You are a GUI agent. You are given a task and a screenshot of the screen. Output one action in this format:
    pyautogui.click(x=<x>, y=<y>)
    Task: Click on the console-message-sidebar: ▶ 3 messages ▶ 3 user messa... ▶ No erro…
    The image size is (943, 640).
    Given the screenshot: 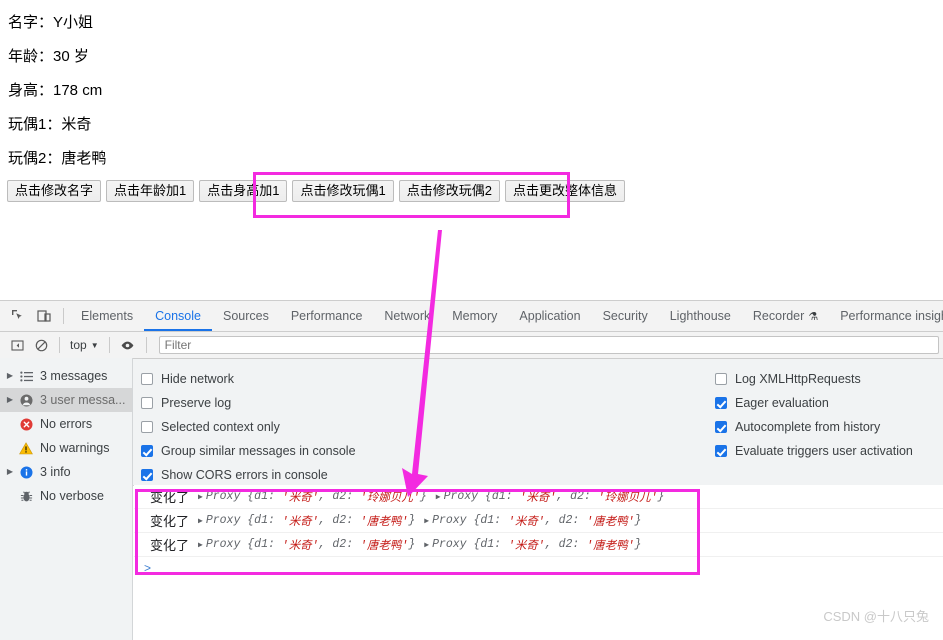 What is the action you would take?
    pyautogui.click(x=66, y=499)
    